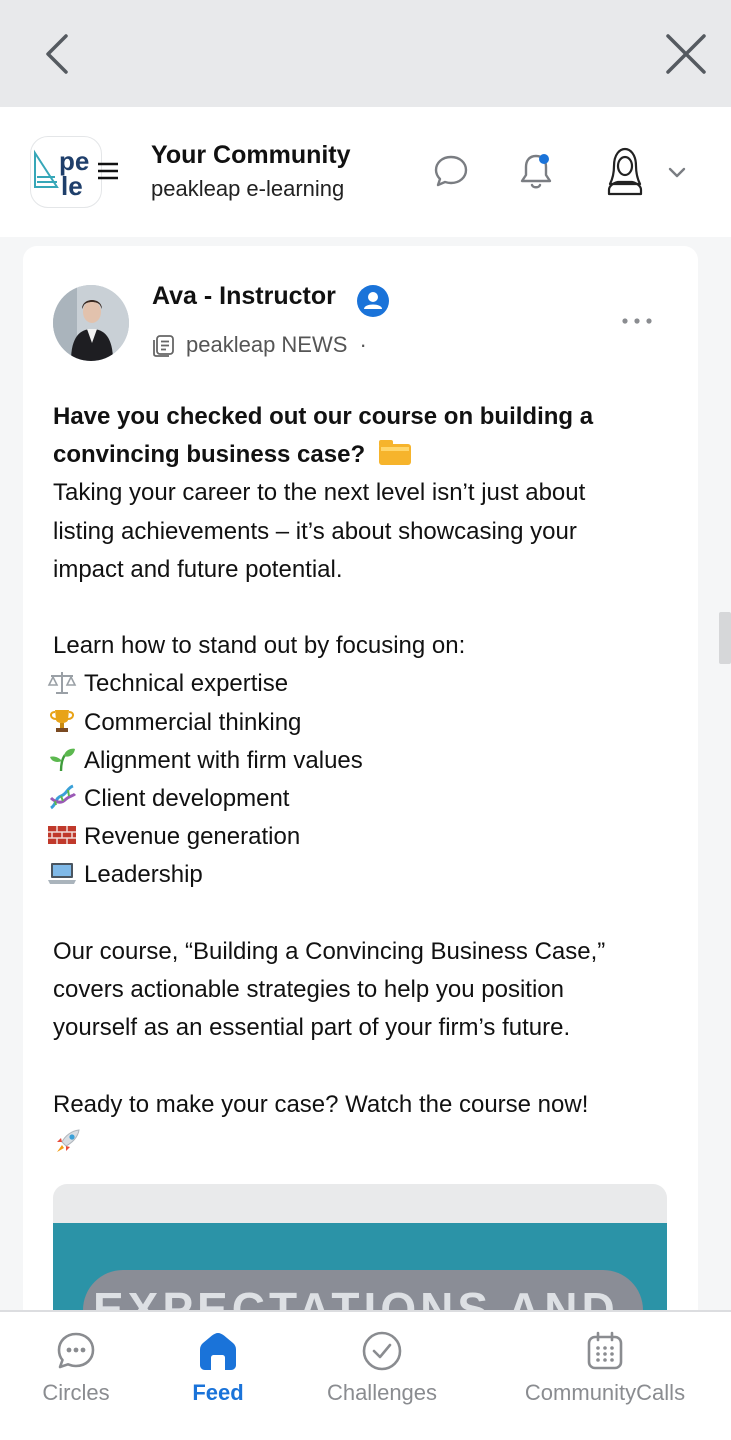 This screenshot has width=731, height=1440. Describe the element at coordinates (187, 799) in the screenshot. I see `focus-item-label: Client development` at that location.